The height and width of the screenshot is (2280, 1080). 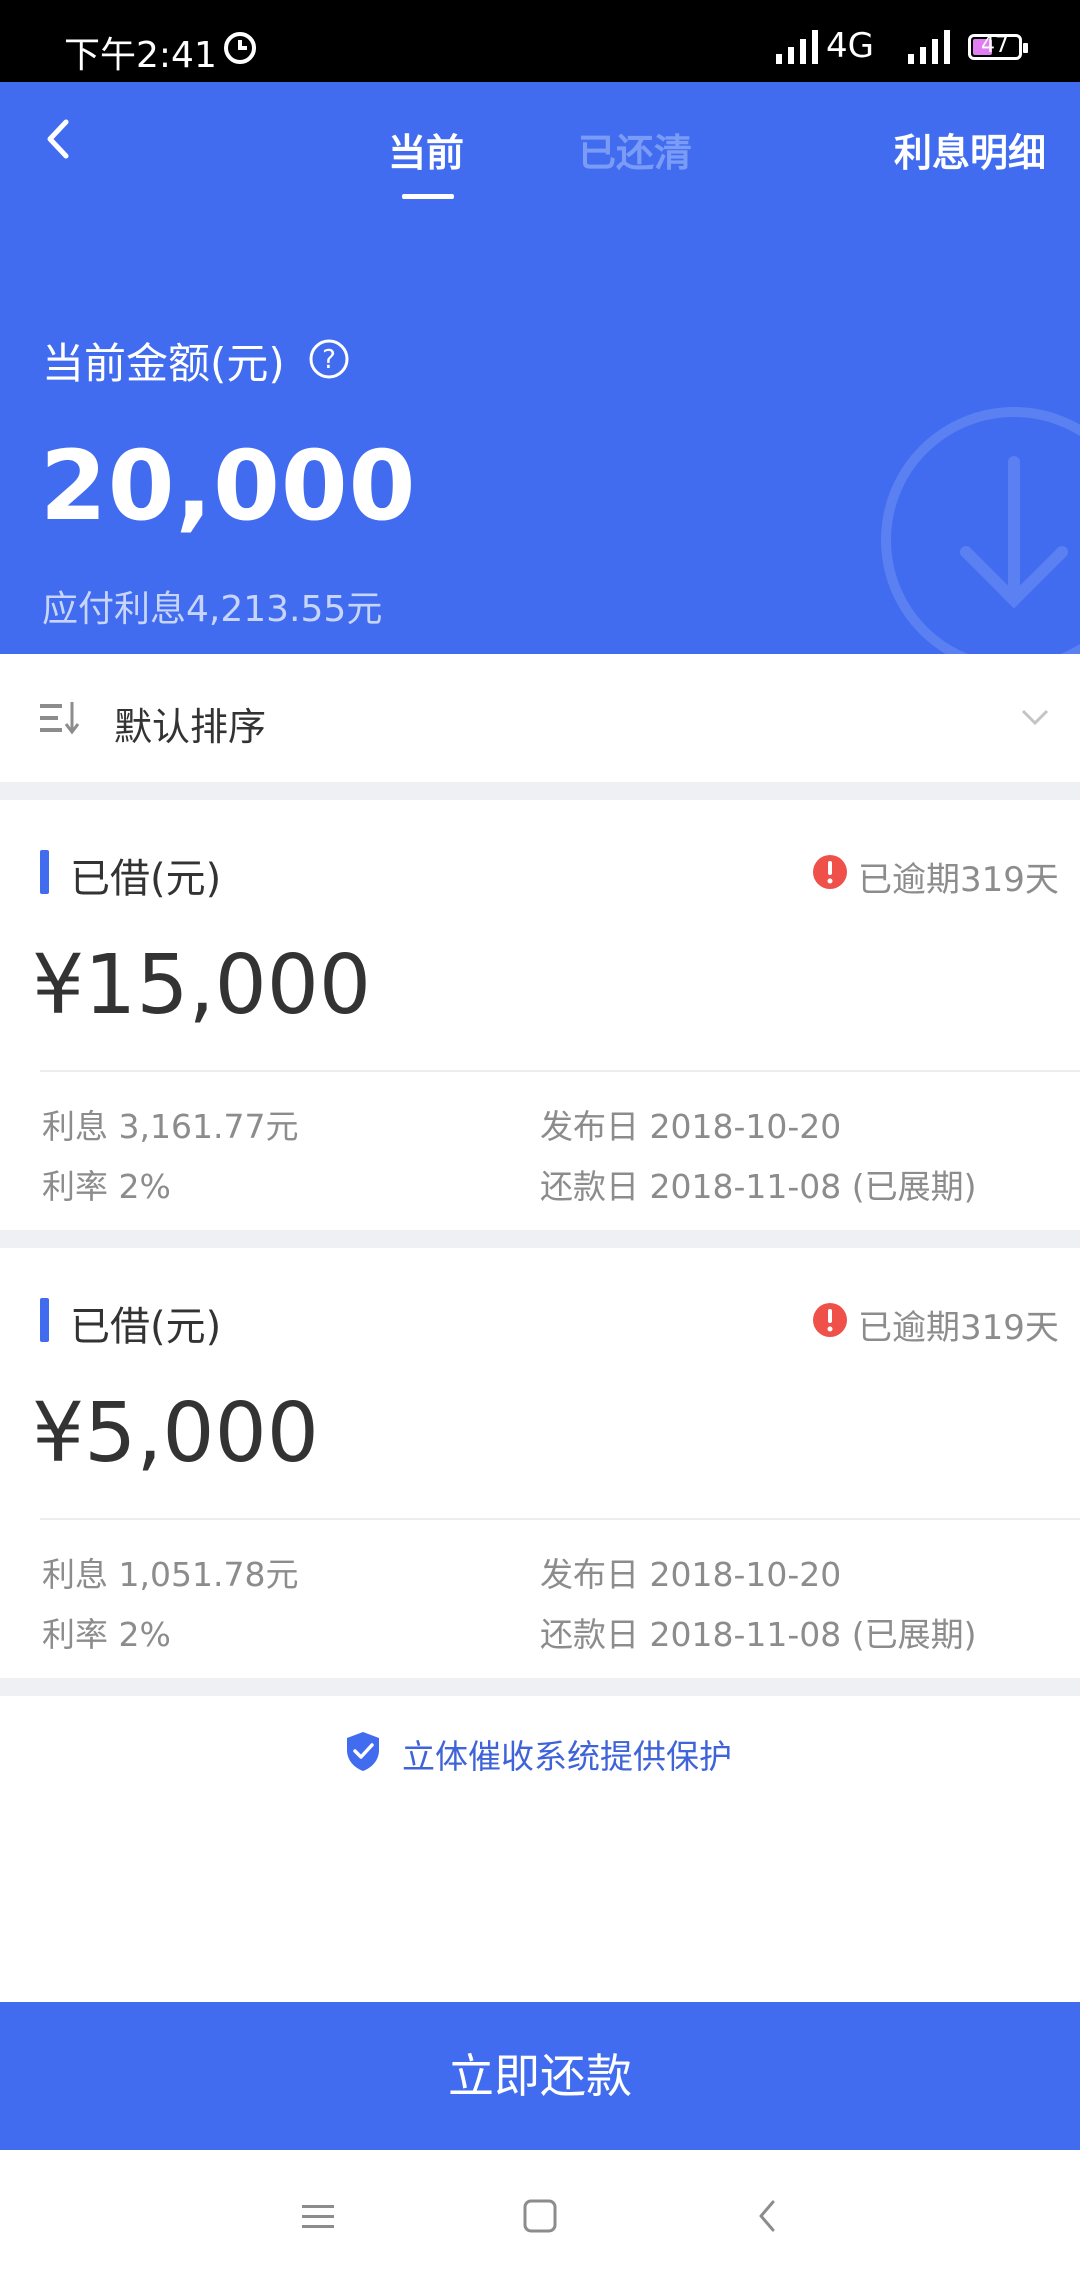 I want to click on back-nav-icon, so click(x=768, y=2216).